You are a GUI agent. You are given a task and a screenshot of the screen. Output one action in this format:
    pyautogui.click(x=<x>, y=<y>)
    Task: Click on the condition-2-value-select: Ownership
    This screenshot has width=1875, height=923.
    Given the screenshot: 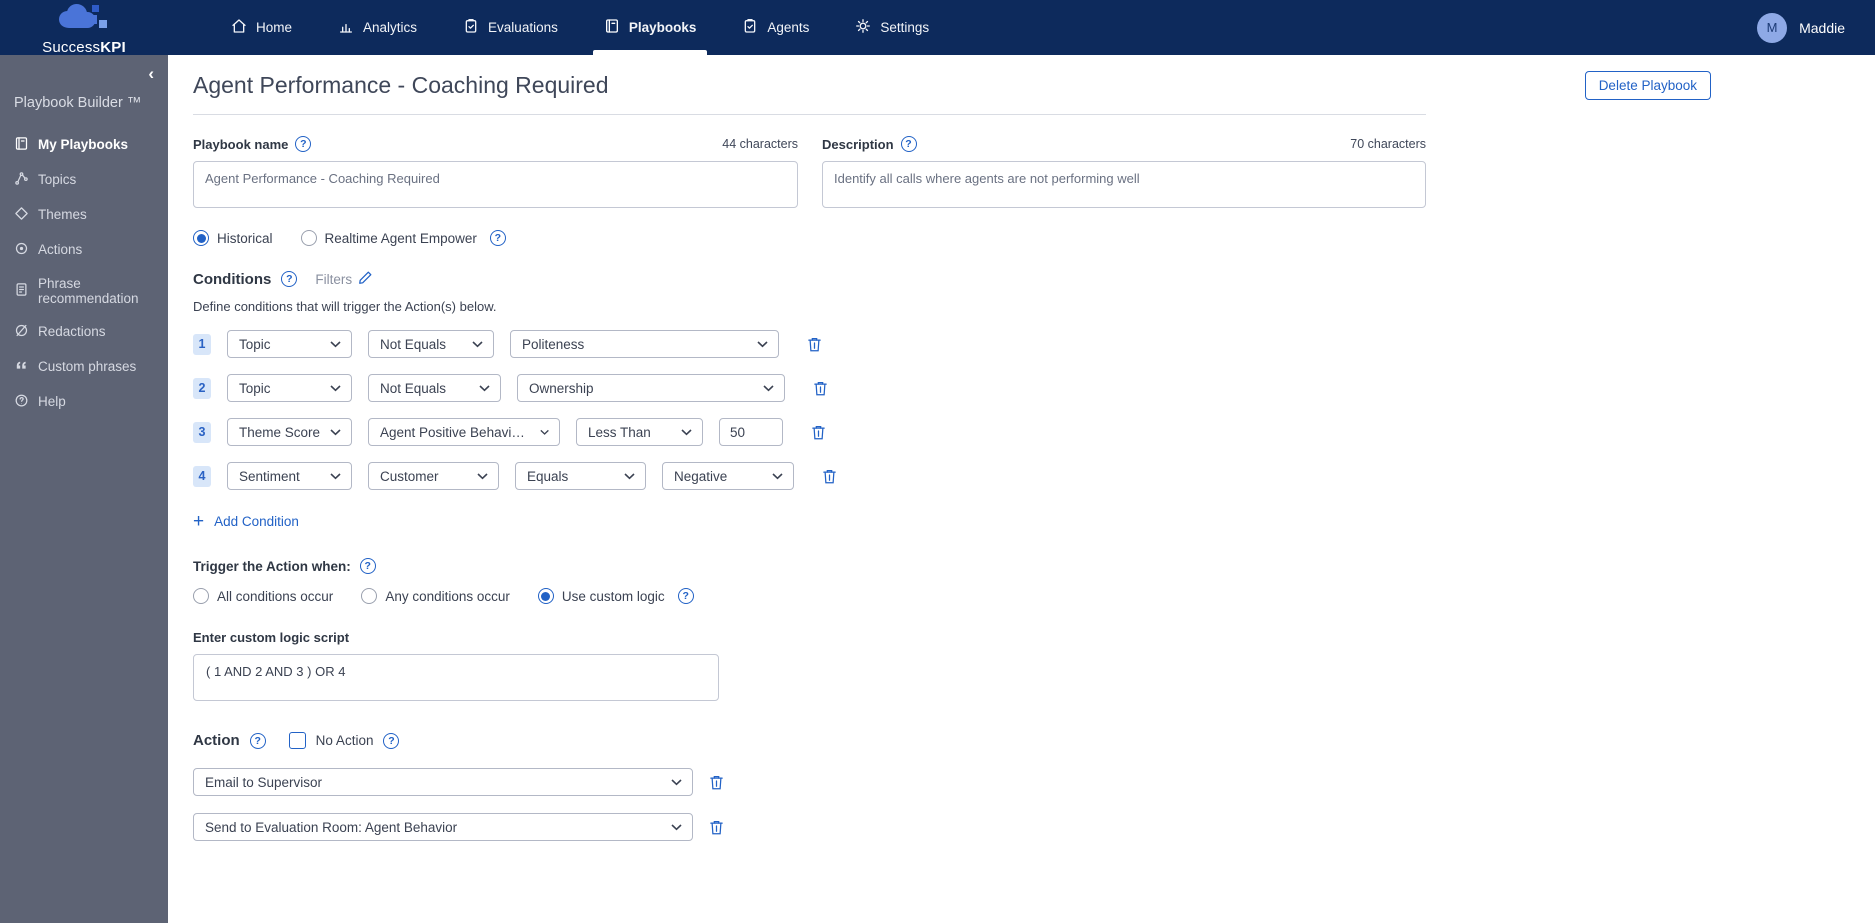 What is the action you would take?
    pyautogui.click(x=651, y=388)
    